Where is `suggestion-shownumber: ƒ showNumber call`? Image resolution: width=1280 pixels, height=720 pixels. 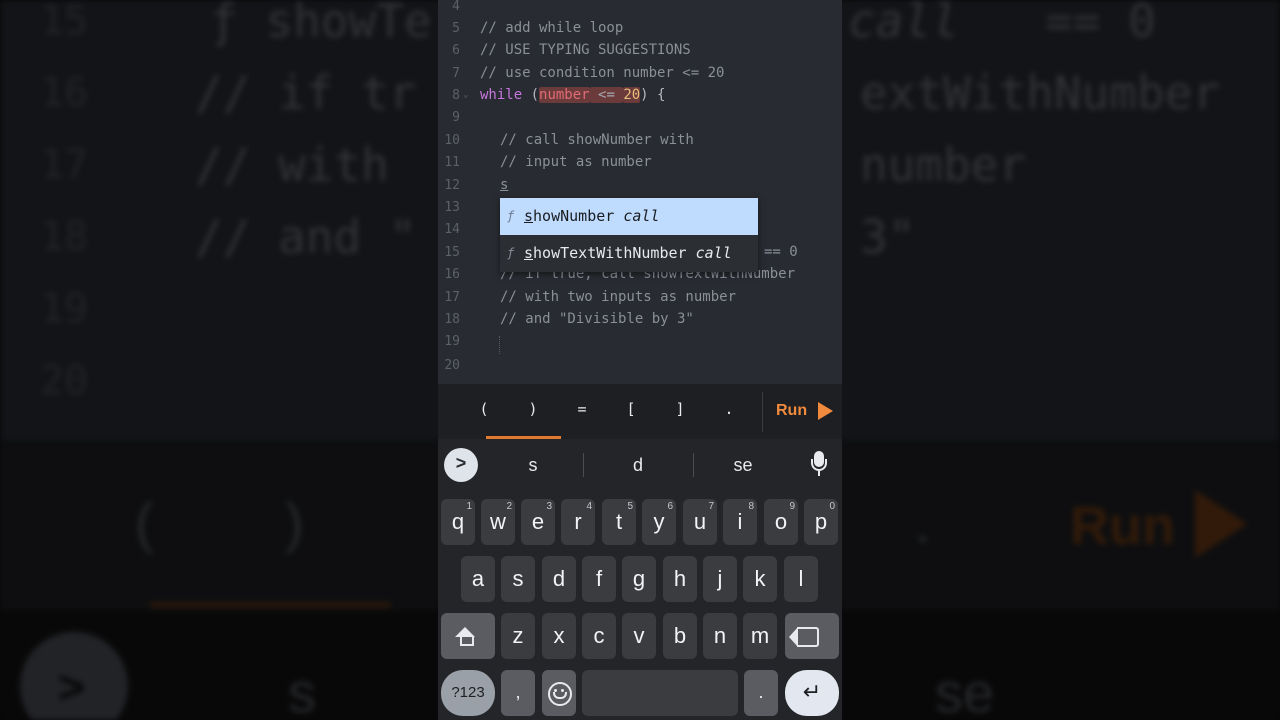
suggestion-shownumber: ƒ showNumber call is located at coordinates (629, 216).